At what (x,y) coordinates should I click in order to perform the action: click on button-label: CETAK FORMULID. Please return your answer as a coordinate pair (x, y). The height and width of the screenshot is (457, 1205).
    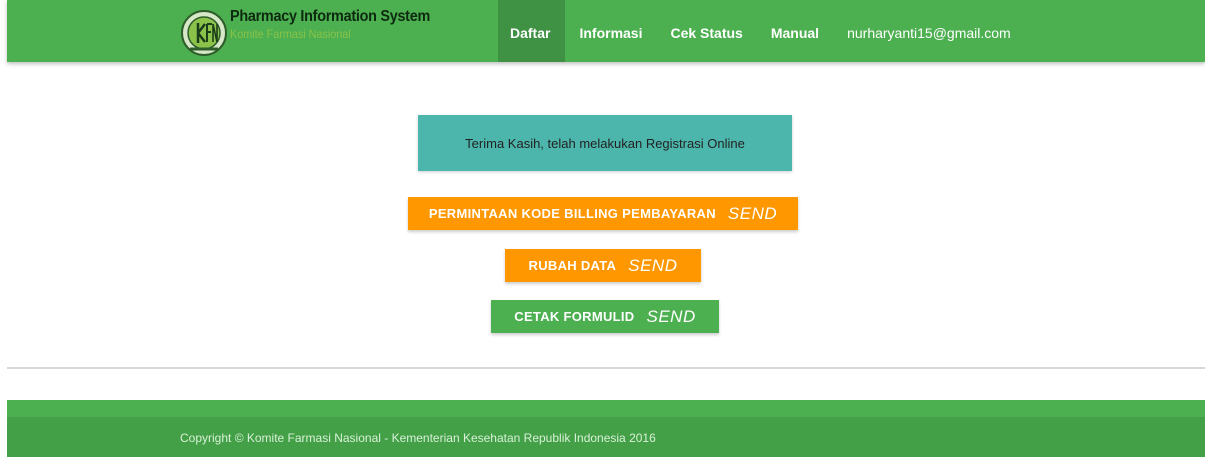
    Looking at the image, I should click on (574, 316).